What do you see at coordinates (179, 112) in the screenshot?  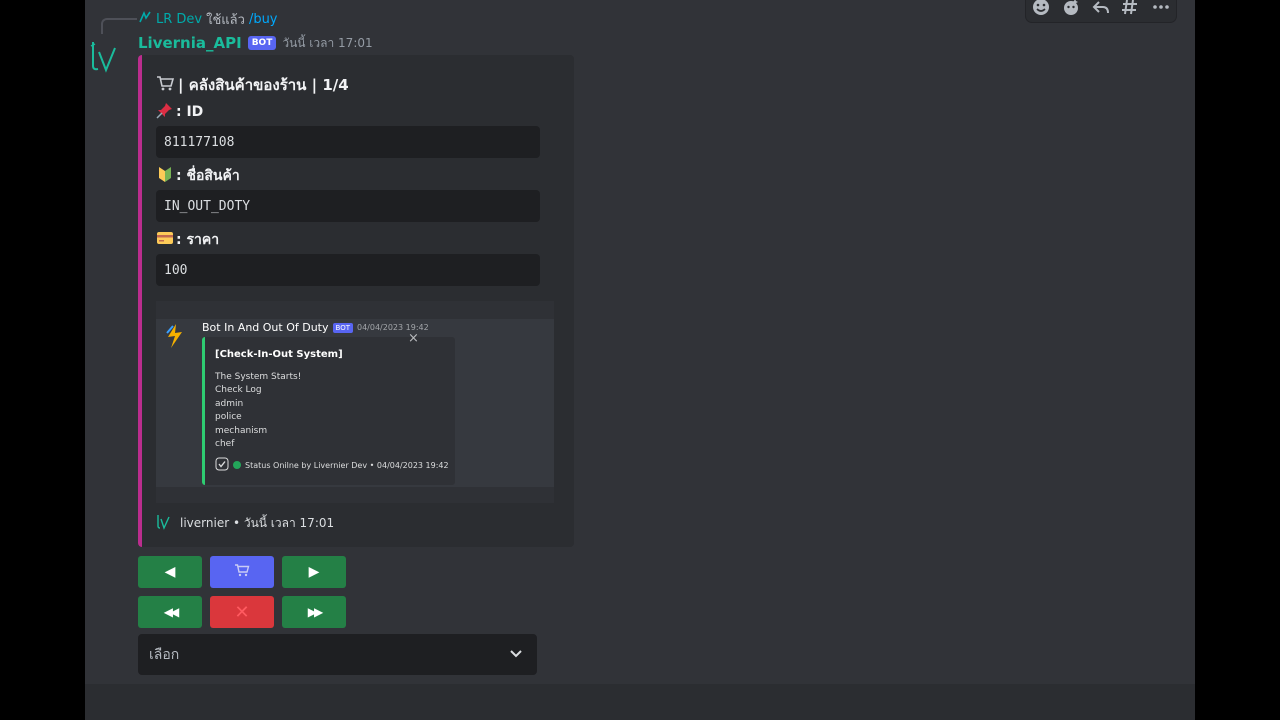 I see `field-name-id: : ID` at bounding box center [179, 112].